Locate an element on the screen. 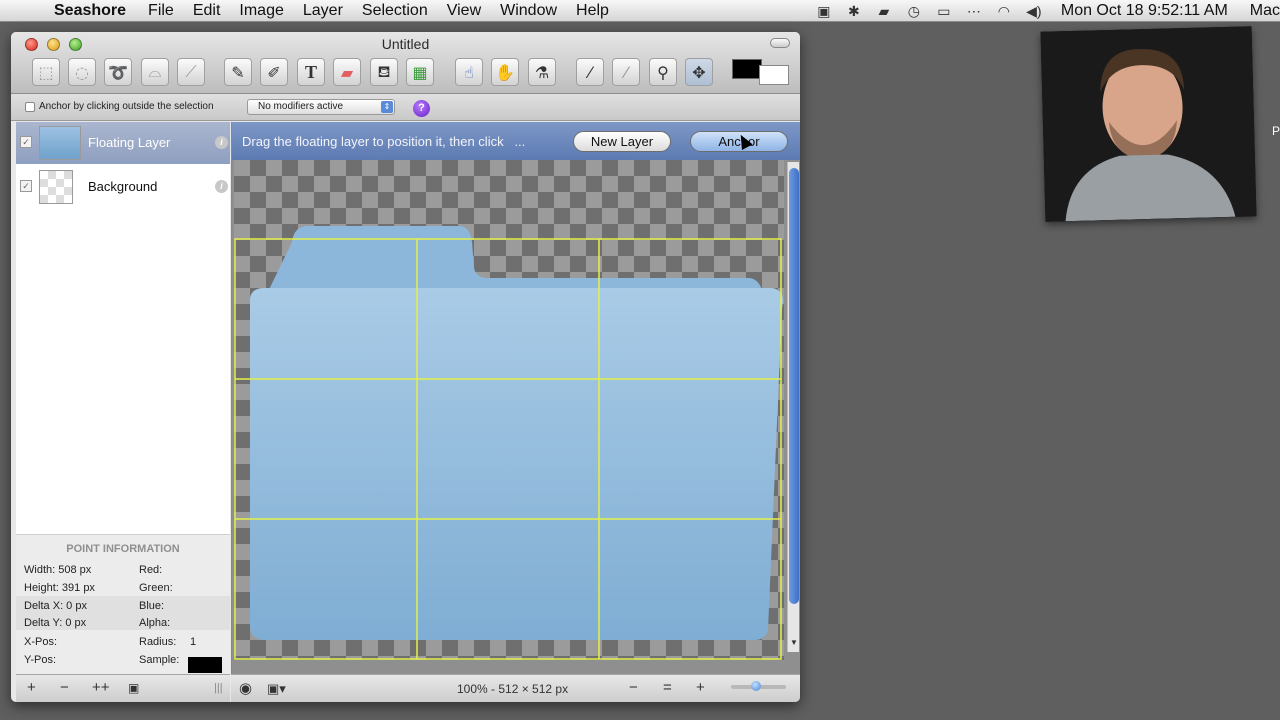 This screenshot has width=1280, height=720. new-layer-button: New Layer is located at coordinates (622, 141).